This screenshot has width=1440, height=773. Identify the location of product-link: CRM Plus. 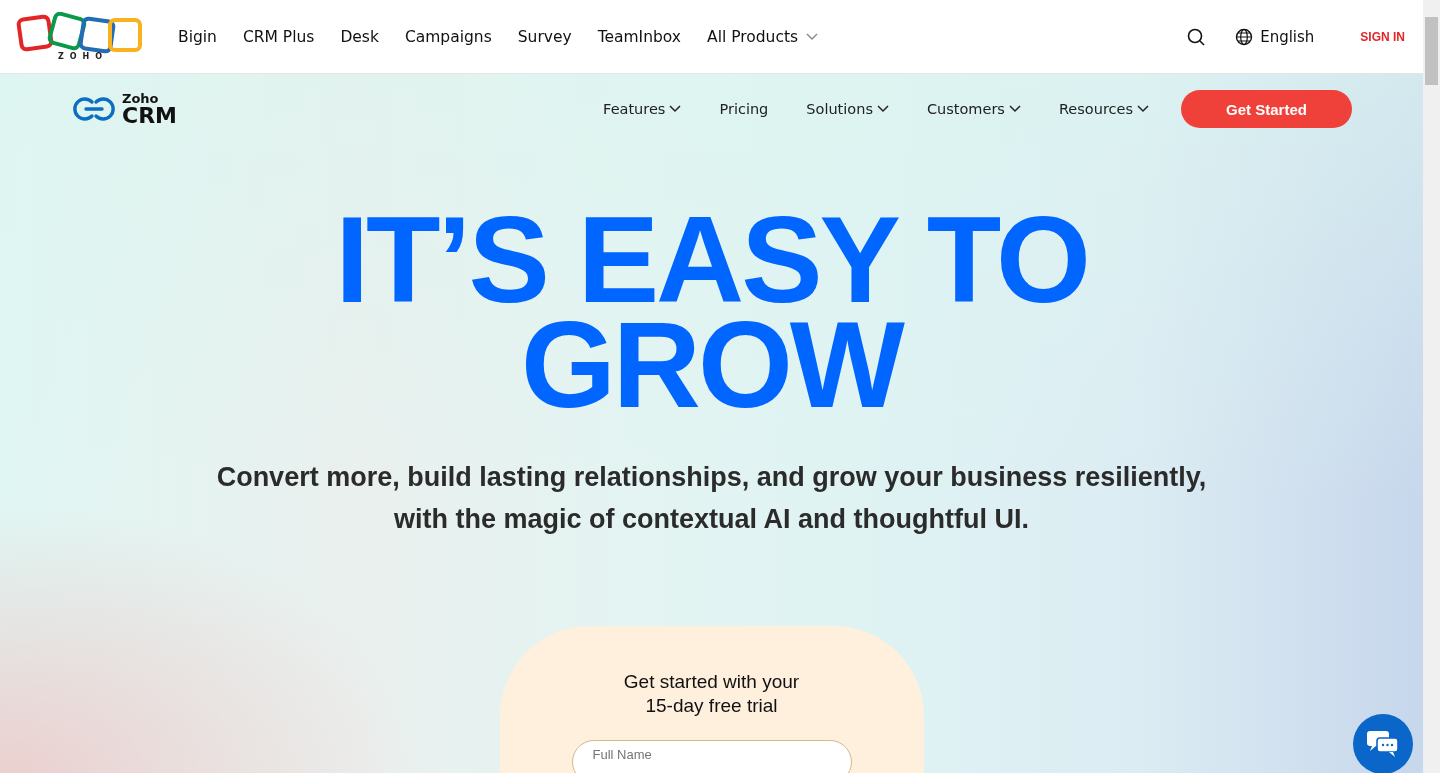
(278, 36).